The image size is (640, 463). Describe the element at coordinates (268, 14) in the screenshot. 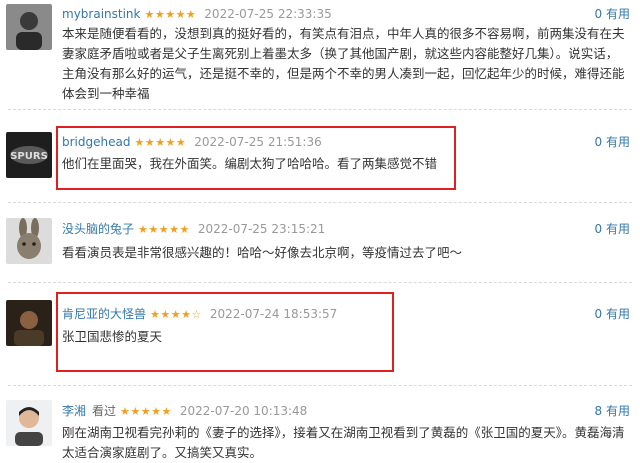

I see `review-timestamp: 2022-07-25 22:33:35` at that location.